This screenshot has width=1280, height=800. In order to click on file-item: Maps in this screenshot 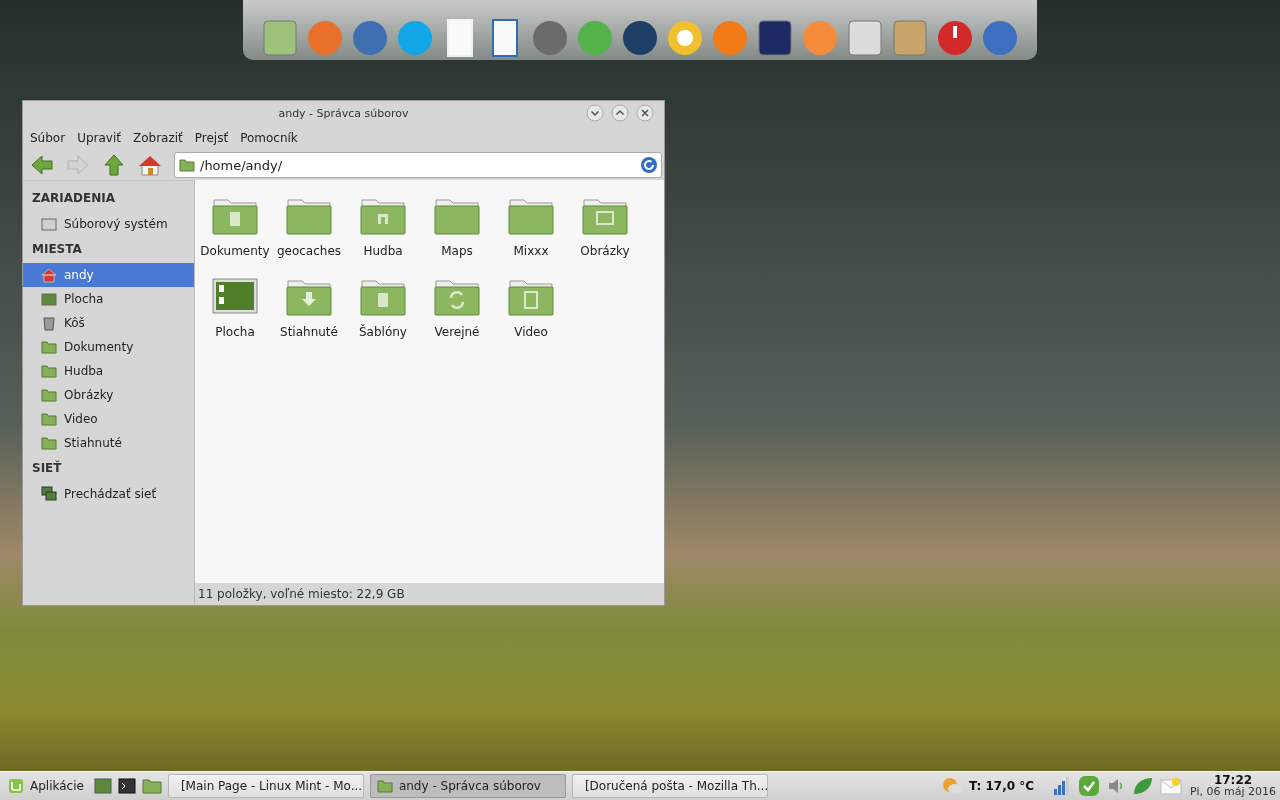, I will do `click(457, 236)`.